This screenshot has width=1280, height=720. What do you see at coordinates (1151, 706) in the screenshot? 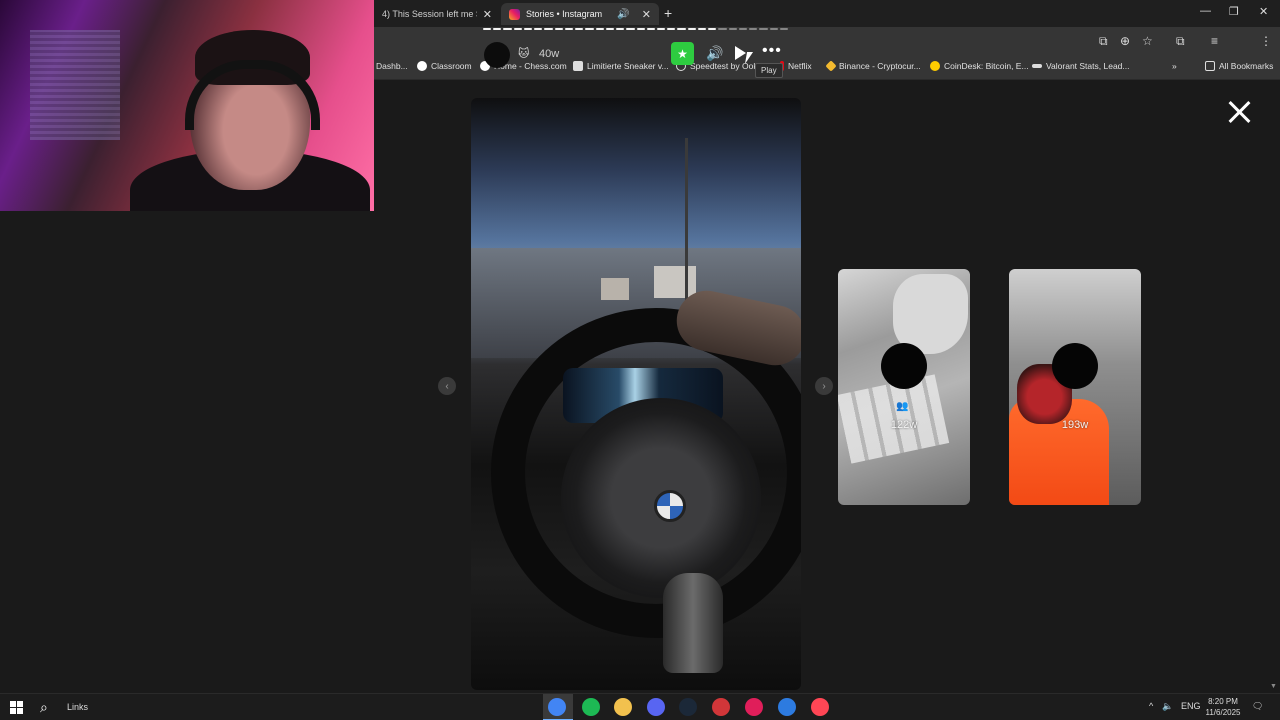
I see `tray-overflow-icon: ^` at bounding box center [1151, 706].